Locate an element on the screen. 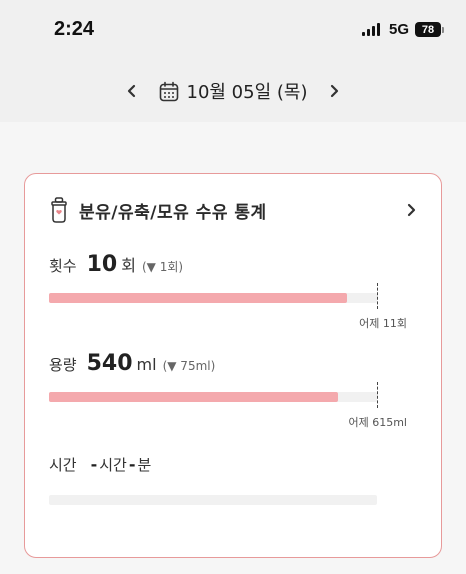 The height and width of the screenshot is (574, 466). card-header: 분유/유축/모유 수유 통계 is located at coordinates (236, 210).